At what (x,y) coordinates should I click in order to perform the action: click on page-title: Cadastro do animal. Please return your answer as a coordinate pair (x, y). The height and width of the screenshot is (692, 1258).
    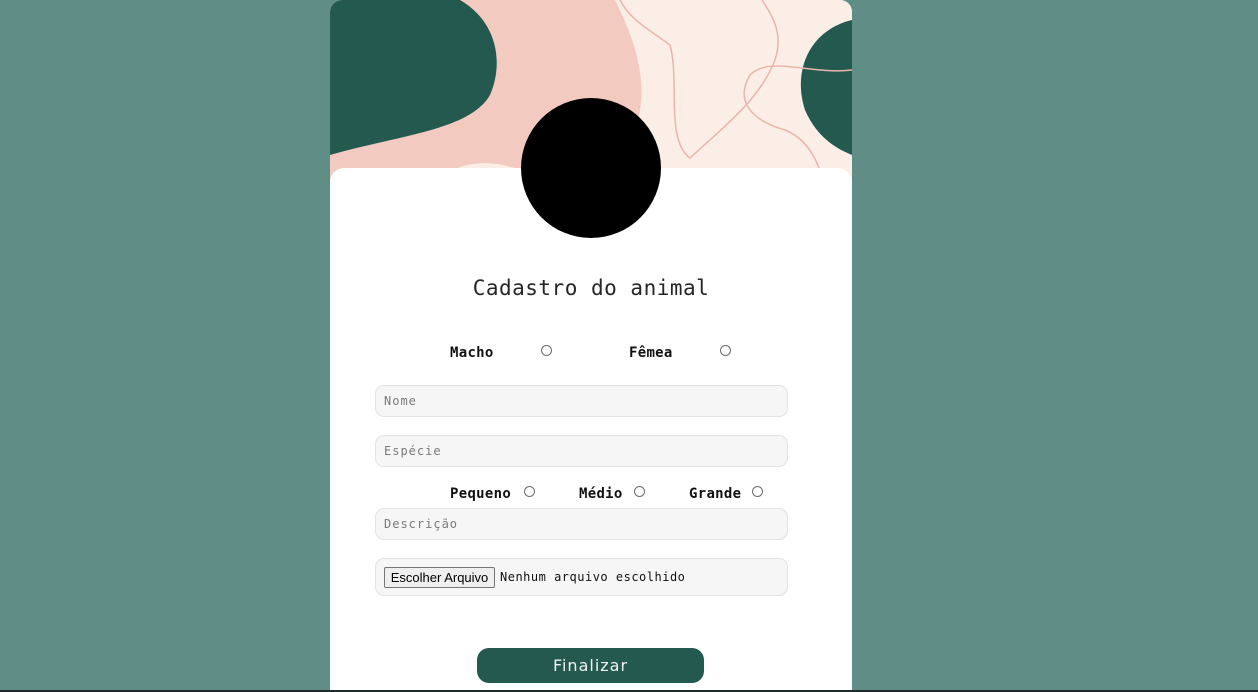
    Looking at the image, I should click on (591, 288).